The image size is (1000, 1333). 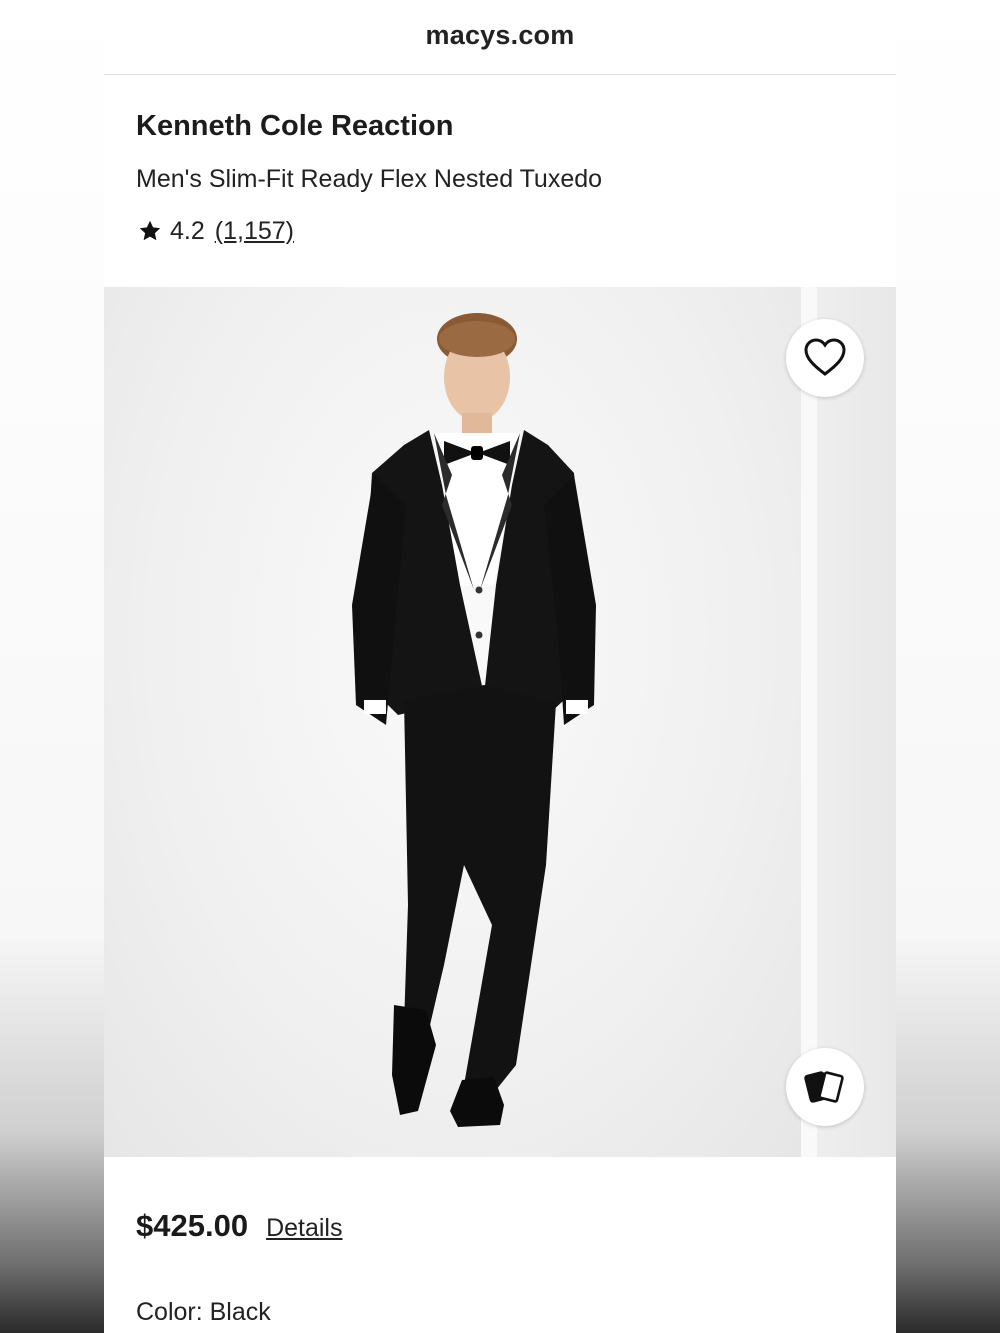 I want to click on view-swatches-button, so click(x=825, y=1087).